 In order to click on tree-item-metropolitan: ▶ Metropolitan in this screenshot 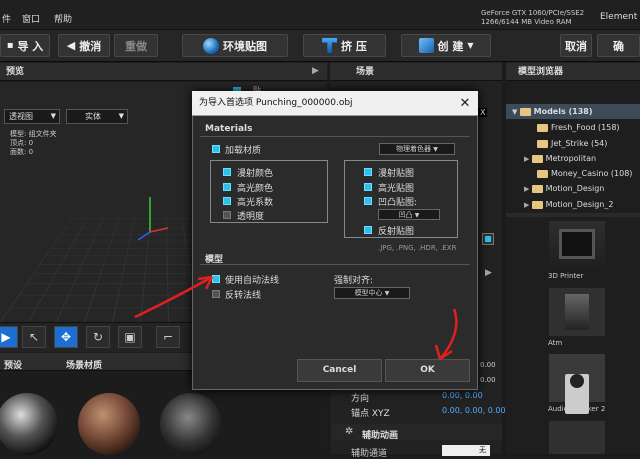, I will do `click(560, 158)`.